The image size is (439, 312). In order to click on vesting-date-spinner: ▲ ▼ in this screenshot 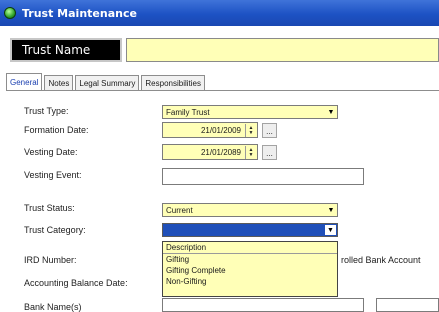, I will do `click(250, 152)`.